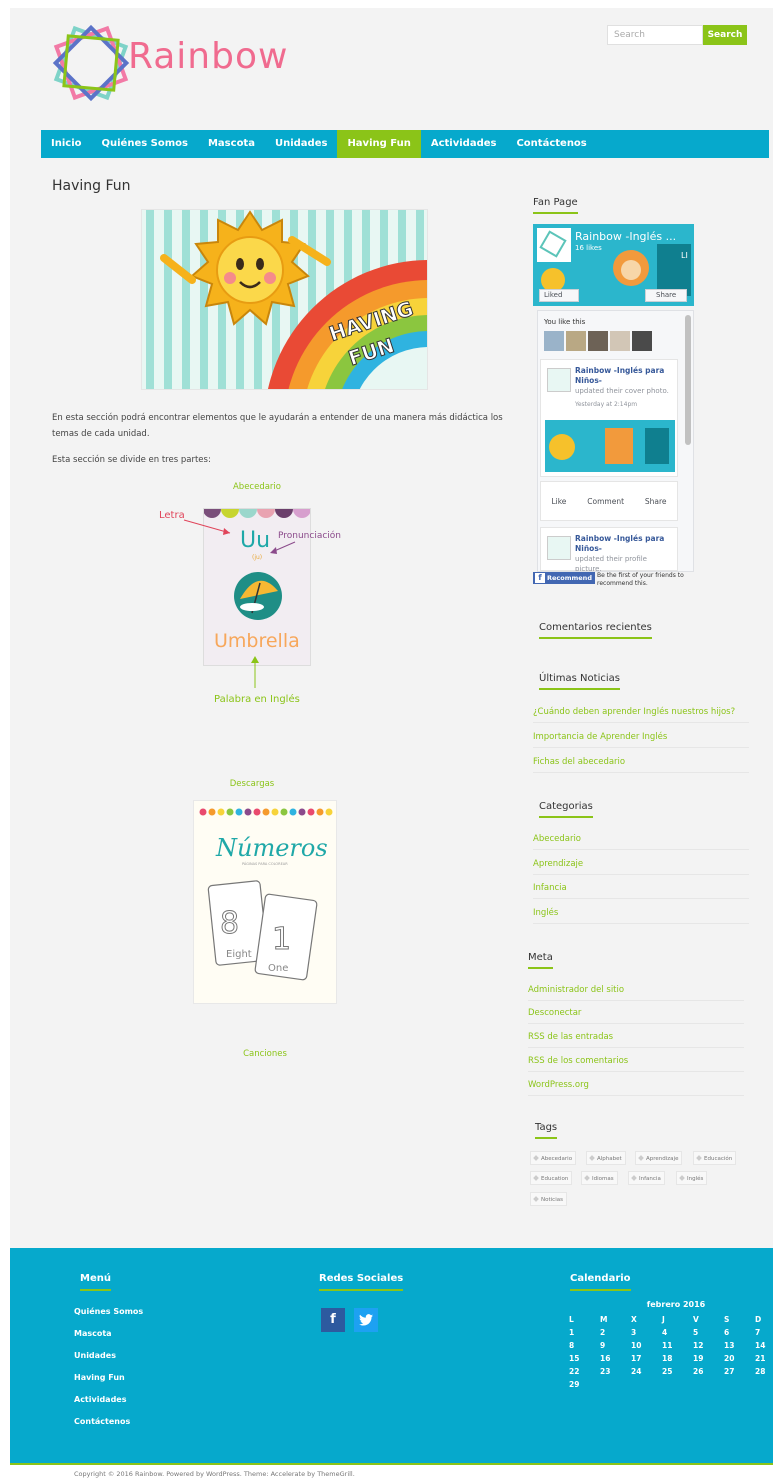 The width and height of the screenshot is (773, 1481). Describe the element at coordinates (95, 1355) in the screenshot. I see `footer-menu-item: Unidades` at that location.